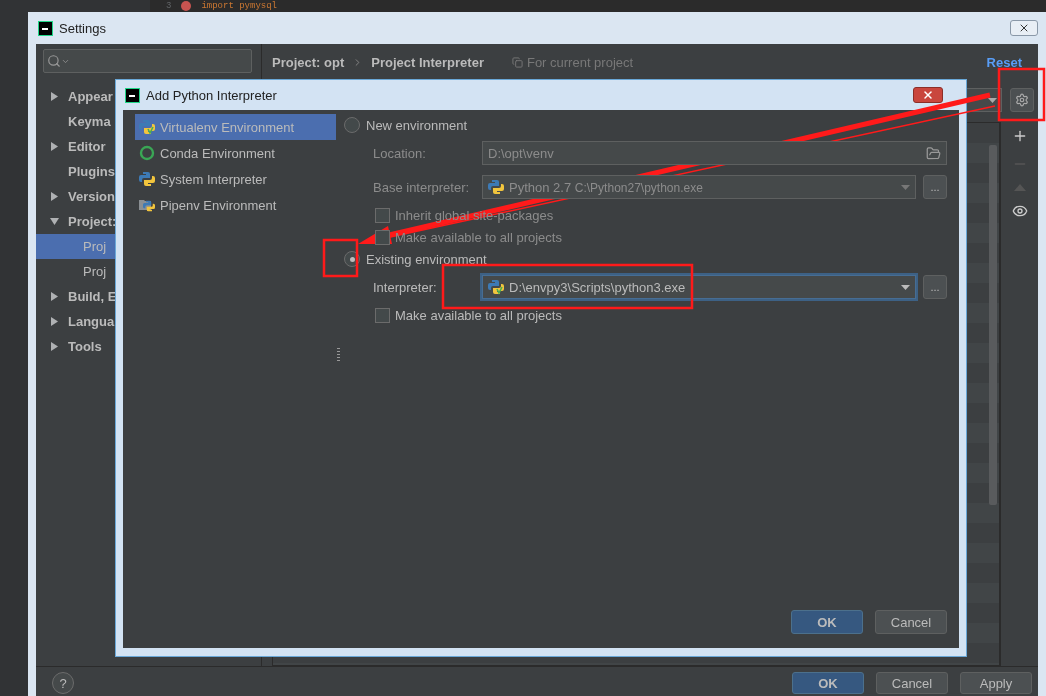 The image size is (1046, 696). I want to click on field-label: Base interpreter:, so click(422, 187).